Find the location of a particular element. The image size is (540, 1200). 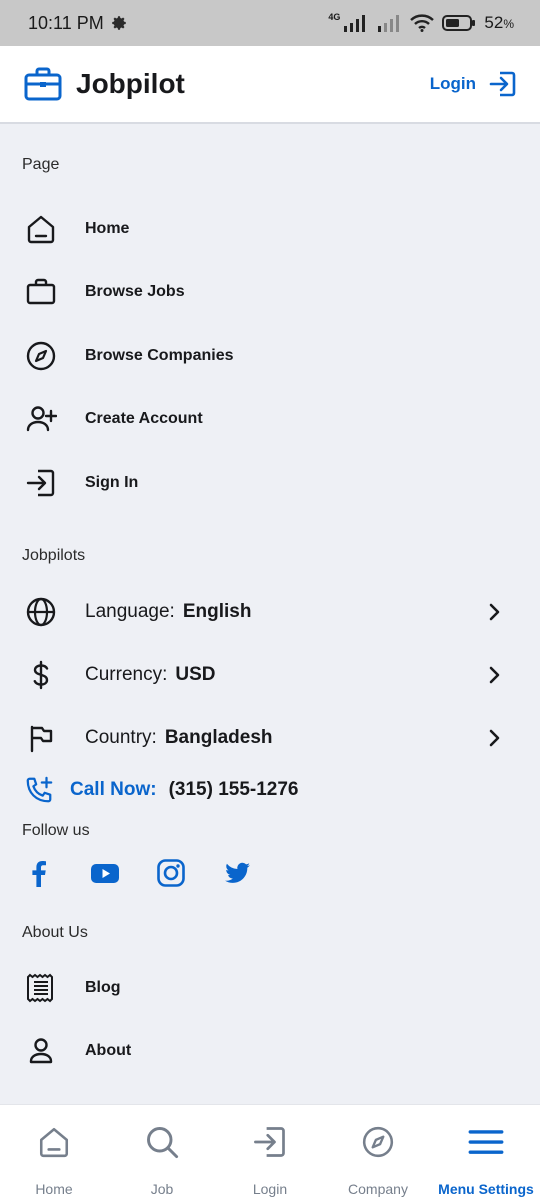

call-now-label: Call Now: is located at coordinates (113, 789).